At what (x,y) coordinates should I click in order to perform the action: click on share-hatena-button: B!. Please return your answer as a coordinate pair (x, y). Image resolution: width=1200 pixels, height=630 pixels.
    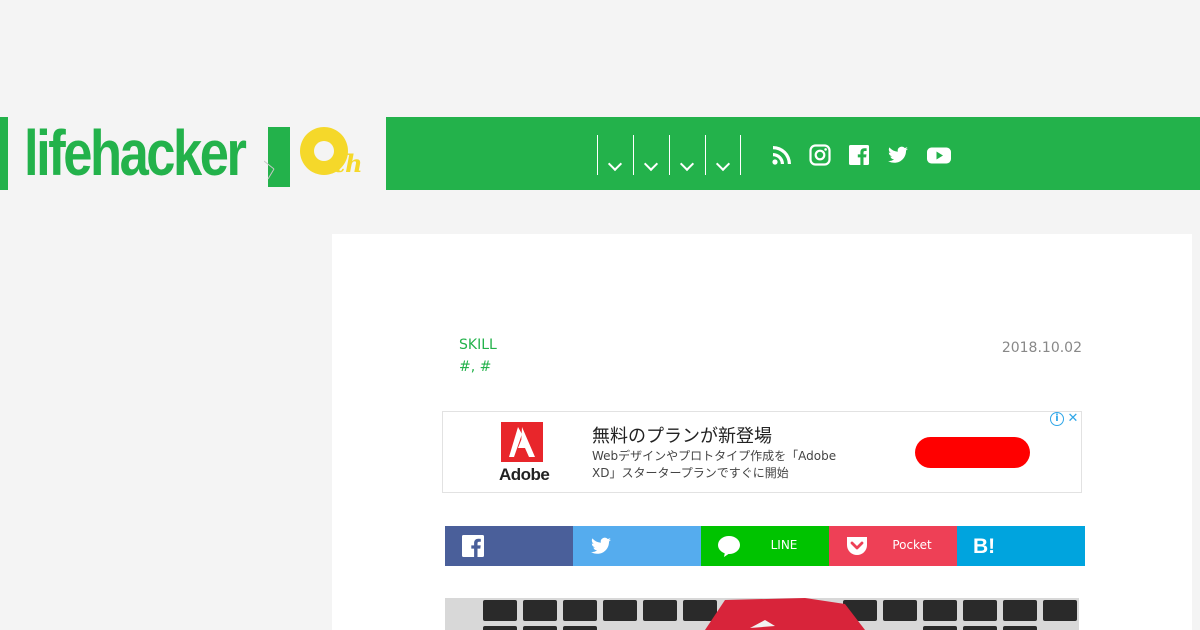
    Looking at the image, I should click on (1021, 546).